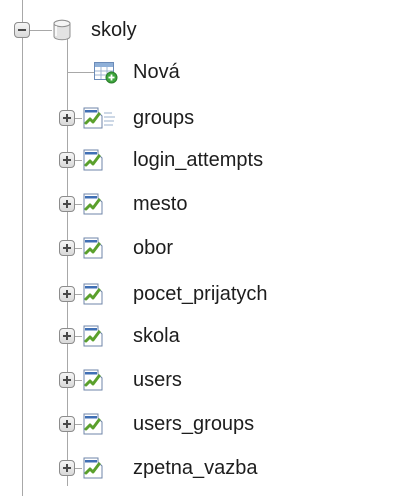  I want to click on tree-row-table: obor, so click(201, 248).